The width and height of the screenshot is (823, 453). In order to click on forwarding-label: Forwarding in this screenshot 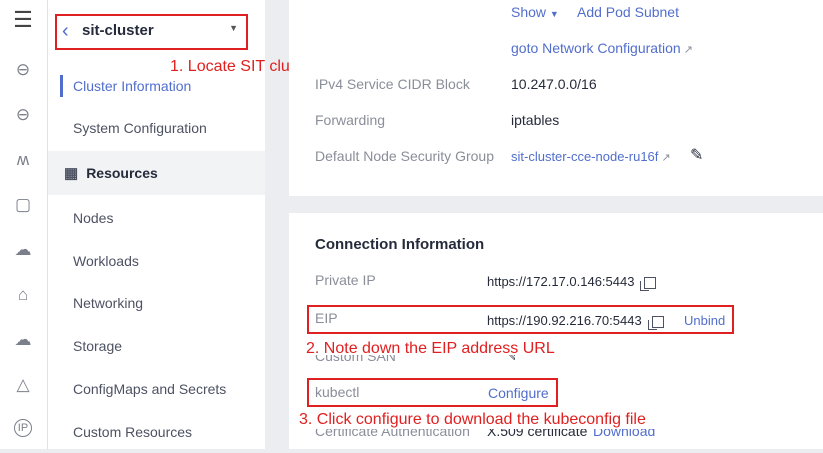, I will do `click(350, 120)`.